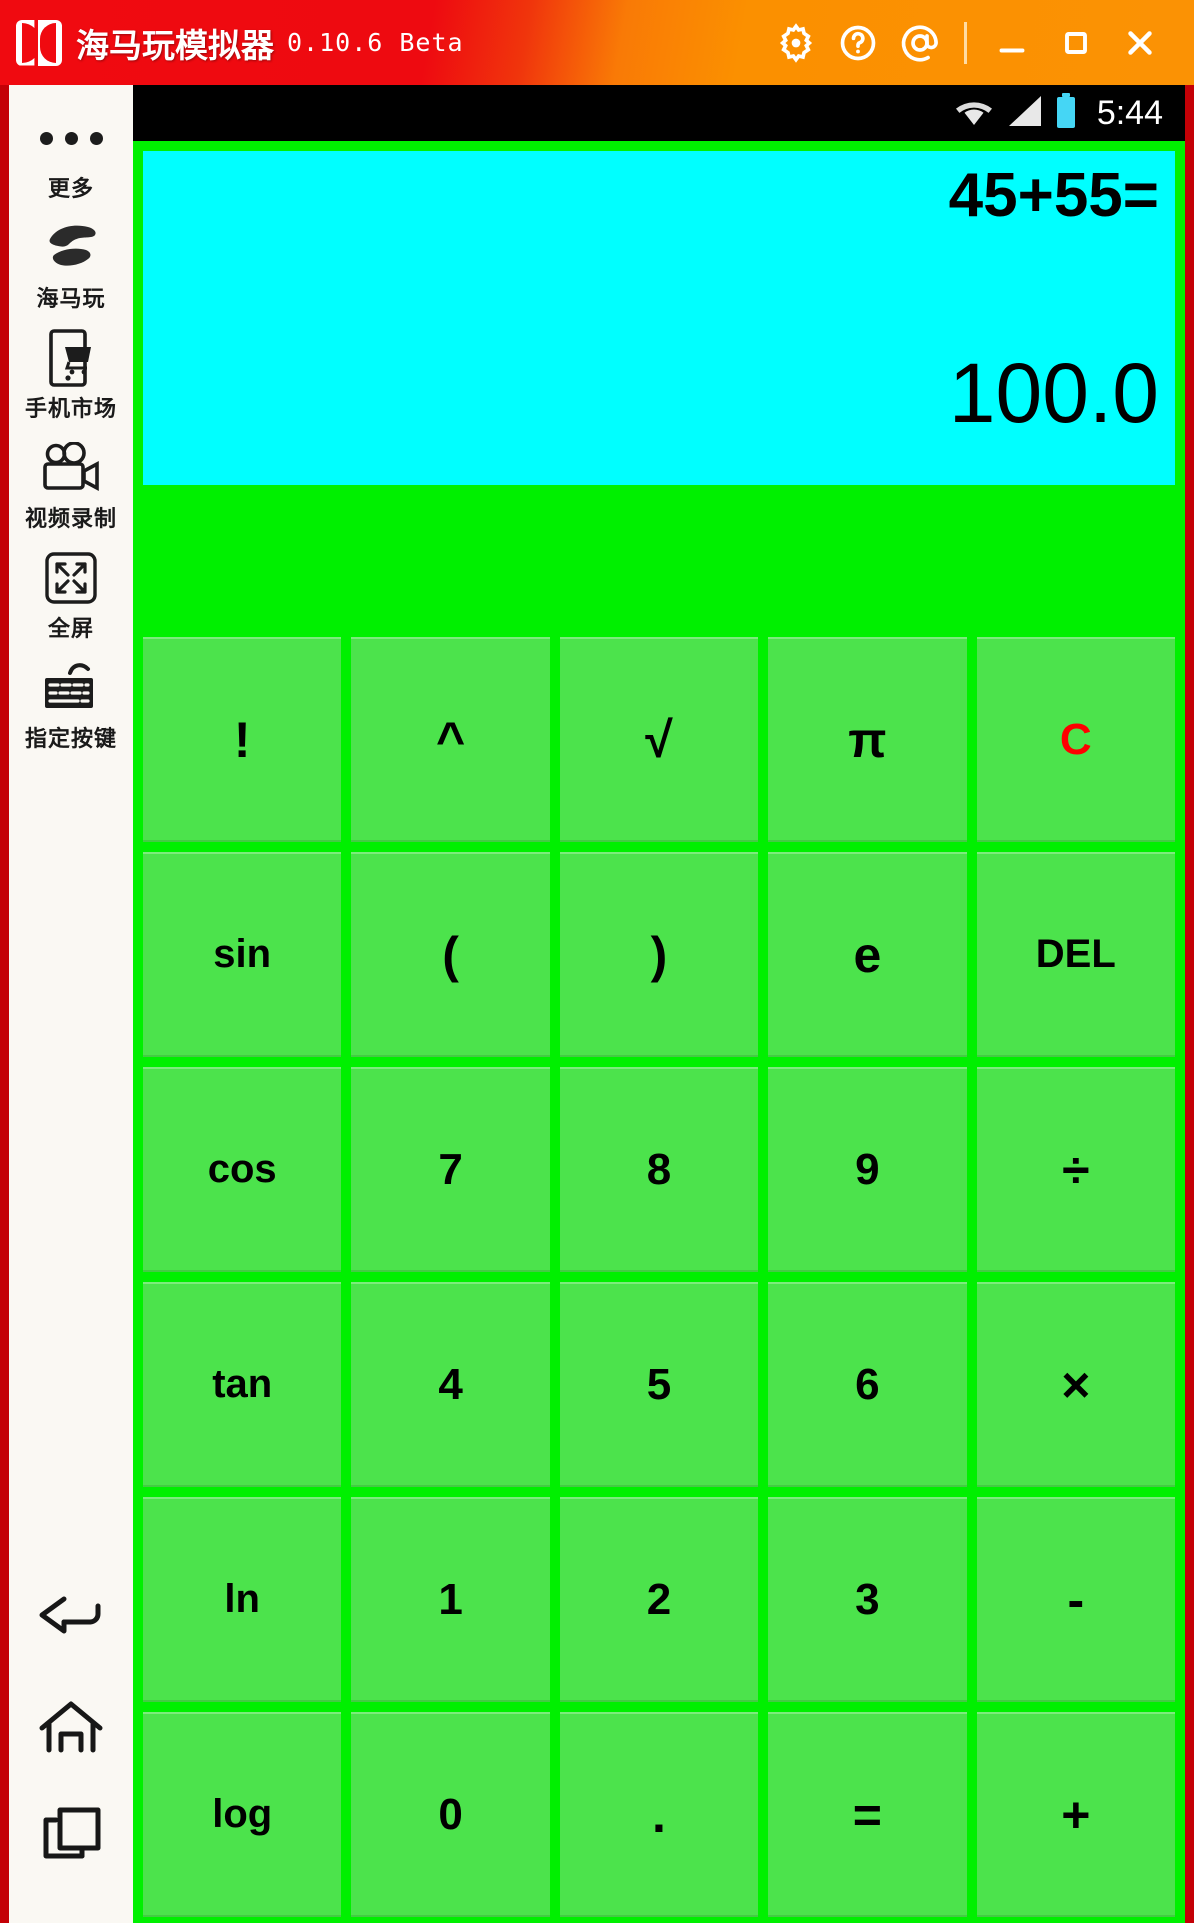 This screenshot has width=1194, height=1923. I want to click on battery-icon, so click(1066, 113).